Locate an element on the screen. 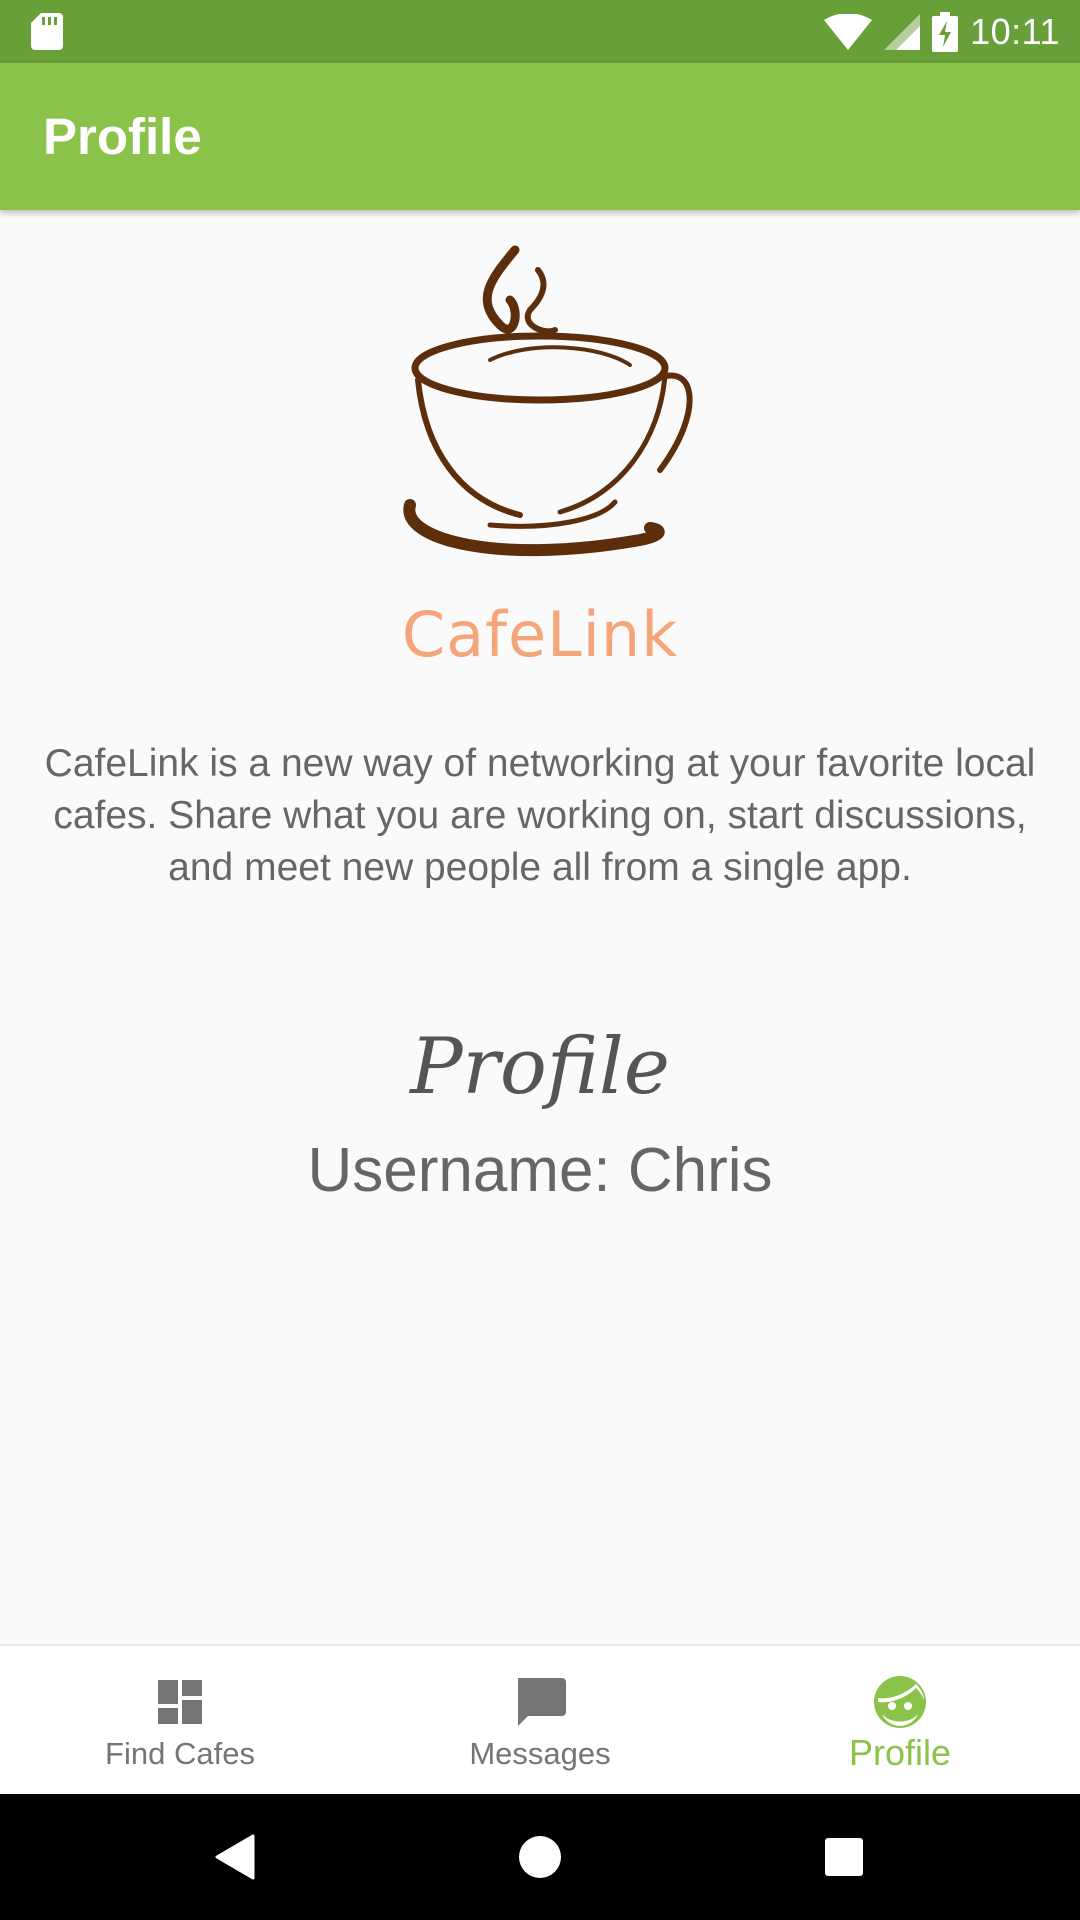 The image size is (1080, 1920). nav-item-messages: Messages is located at coordinates (540, 1721).